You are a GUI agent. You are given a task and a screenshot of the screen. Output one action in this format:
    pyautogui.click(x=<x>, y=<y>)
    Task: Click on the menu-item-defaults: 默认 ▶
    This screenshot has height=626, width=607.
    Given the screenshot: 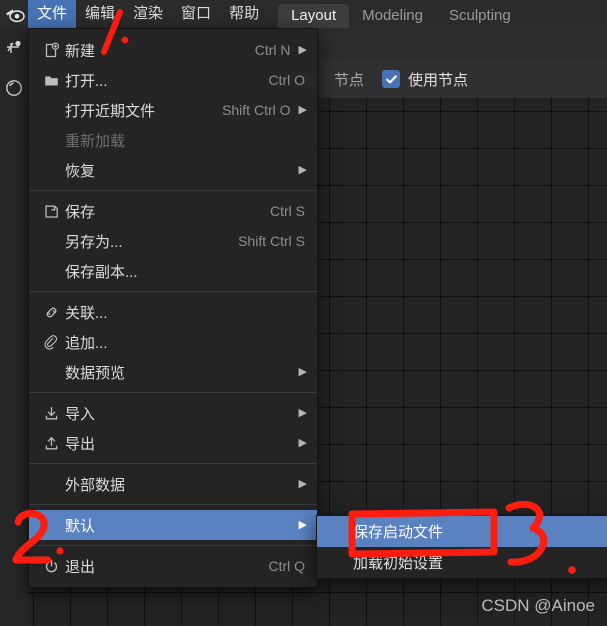 What is the action you would take?
    pyautogui.click(x=173, y=525)
    